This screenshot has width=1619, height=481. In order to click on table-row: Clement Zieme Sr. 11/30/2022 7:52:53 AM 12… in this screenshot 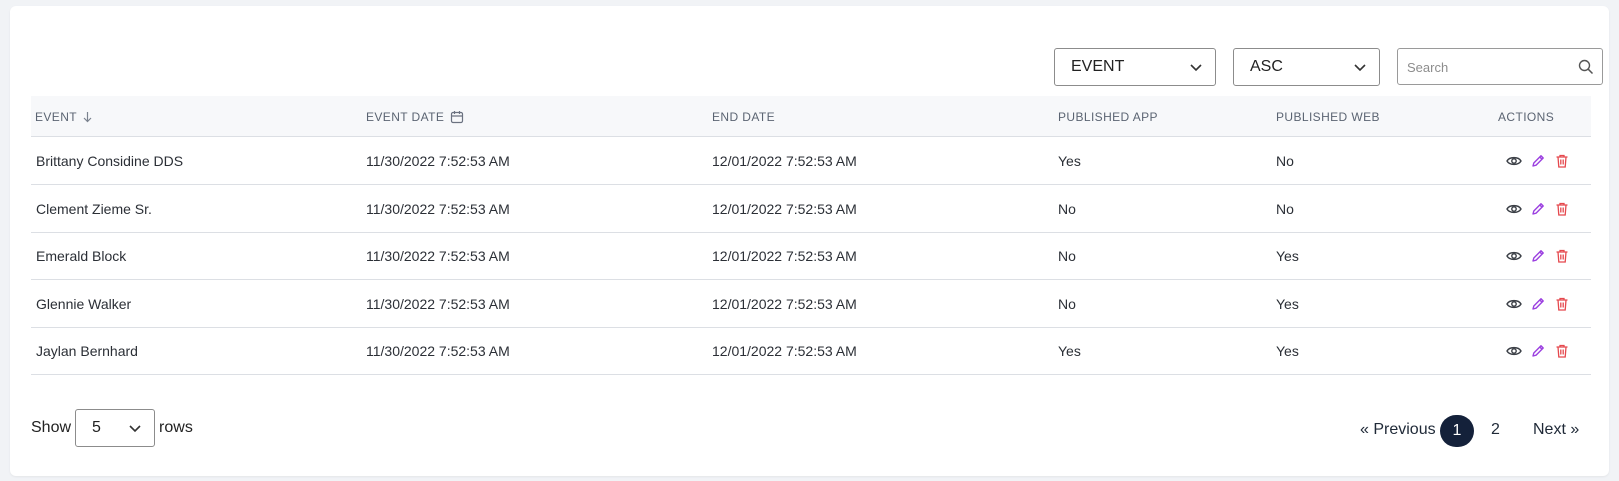, I will do `click(811, 209)`.